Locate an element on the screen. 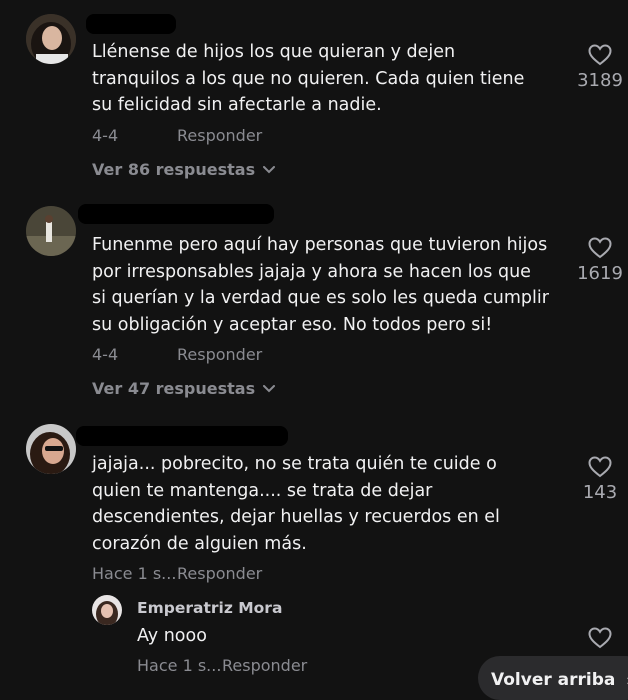  like-count: 3189 is located at coordinates (600, 80).